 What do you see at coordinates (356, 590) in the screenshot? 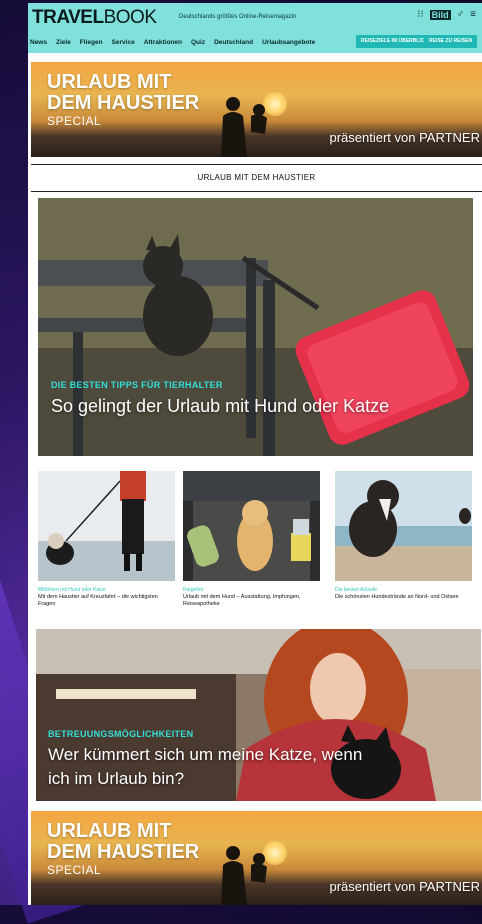
I see `card-kicker: Die besten Anlaufe` at bounding box center [356, 590].